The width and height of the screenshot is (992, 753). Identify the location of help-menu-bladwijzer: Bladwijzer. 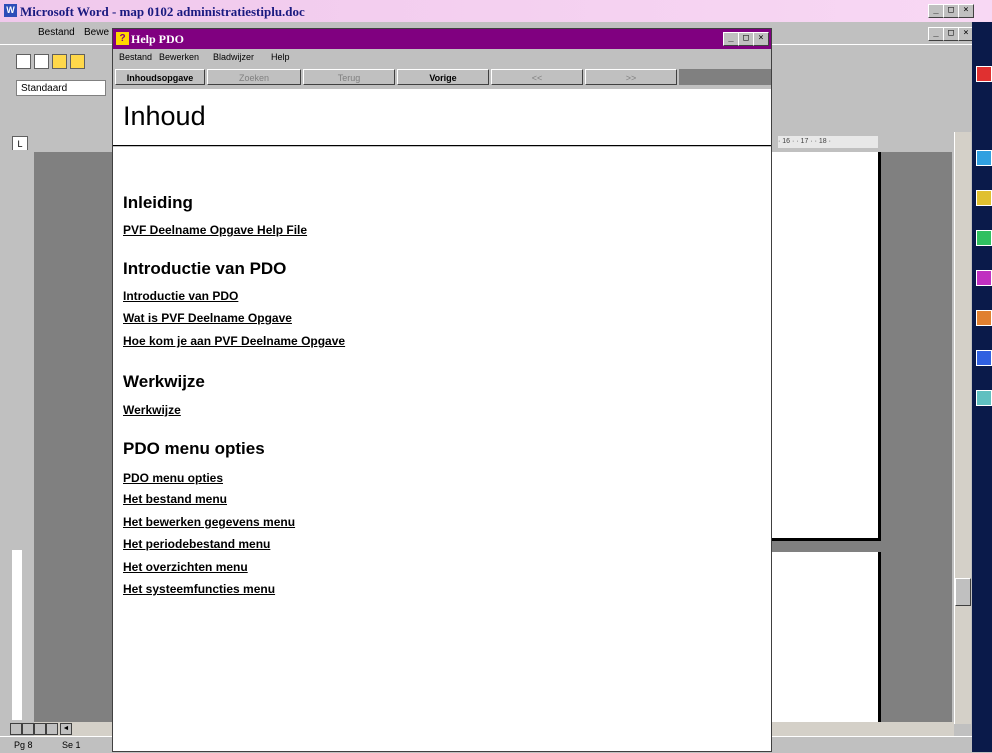
(233, 57).